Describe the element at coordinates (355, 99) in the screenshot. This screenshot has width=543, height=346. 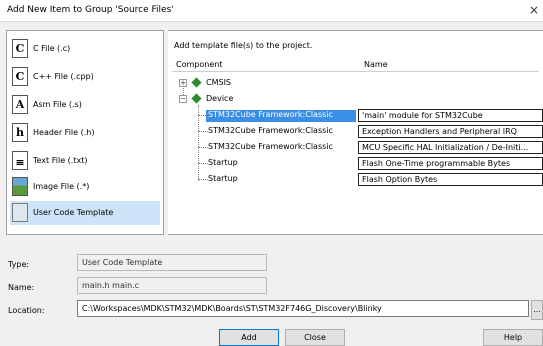
I see `tree-group-device: − Device` at that location.